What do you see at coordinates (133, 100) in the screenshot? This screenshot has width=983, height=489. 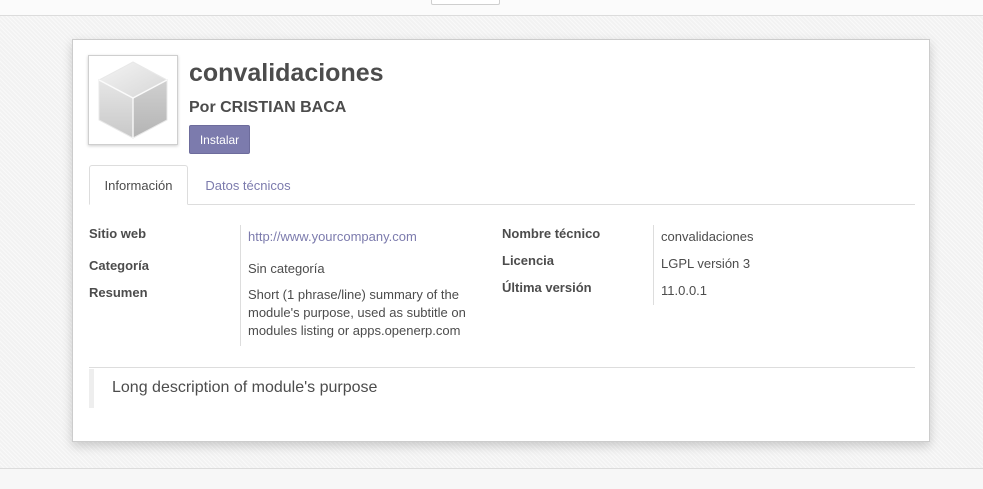 I see `cube-icon` at bounding box center [133, 100].